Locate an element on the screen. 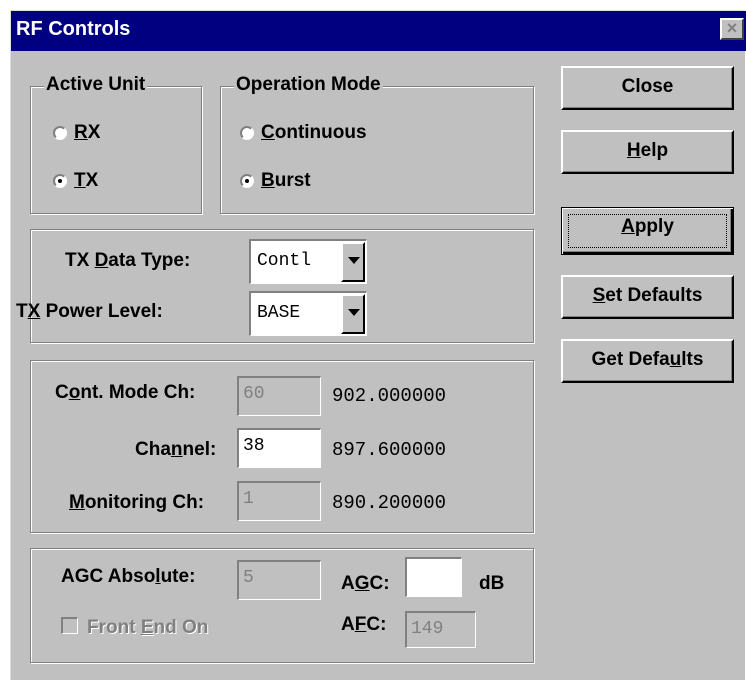  agc-absolute-field: 5 is located at coordinates (279, 580).